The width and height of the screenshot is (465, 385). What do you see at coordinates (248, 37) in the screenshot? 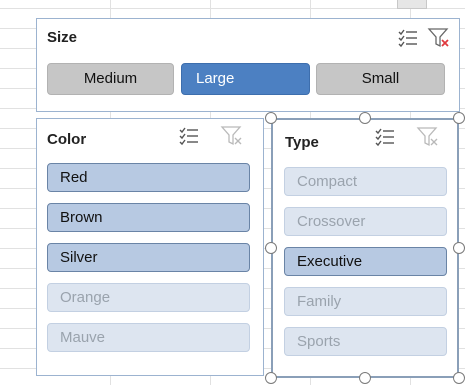
I see `size-slicer-header: Size` at bounding box center [248, 37].